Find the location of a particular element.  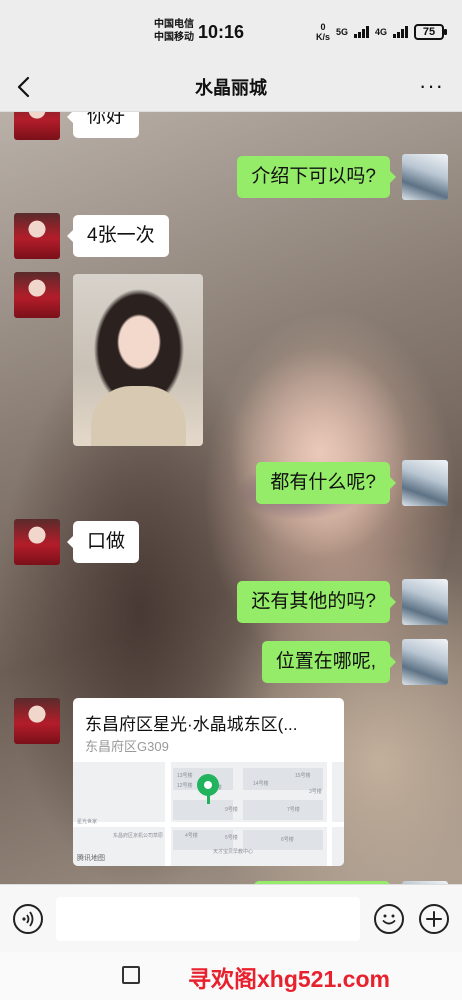

location-address: 东昌府区G309 is located at coordinates (127, 746).